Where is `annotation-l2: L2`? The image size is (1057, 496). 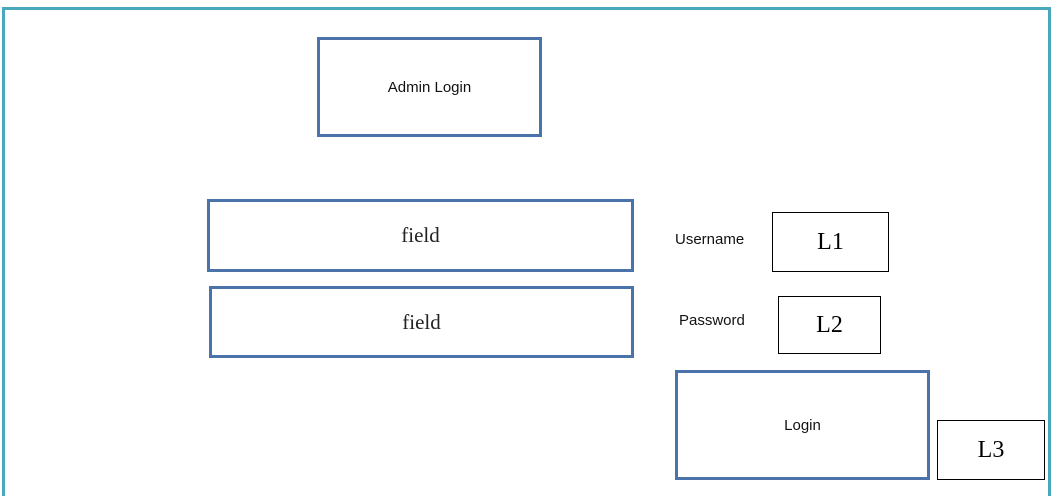 annotation-l2: L2 is located at coordinates (829, 325).